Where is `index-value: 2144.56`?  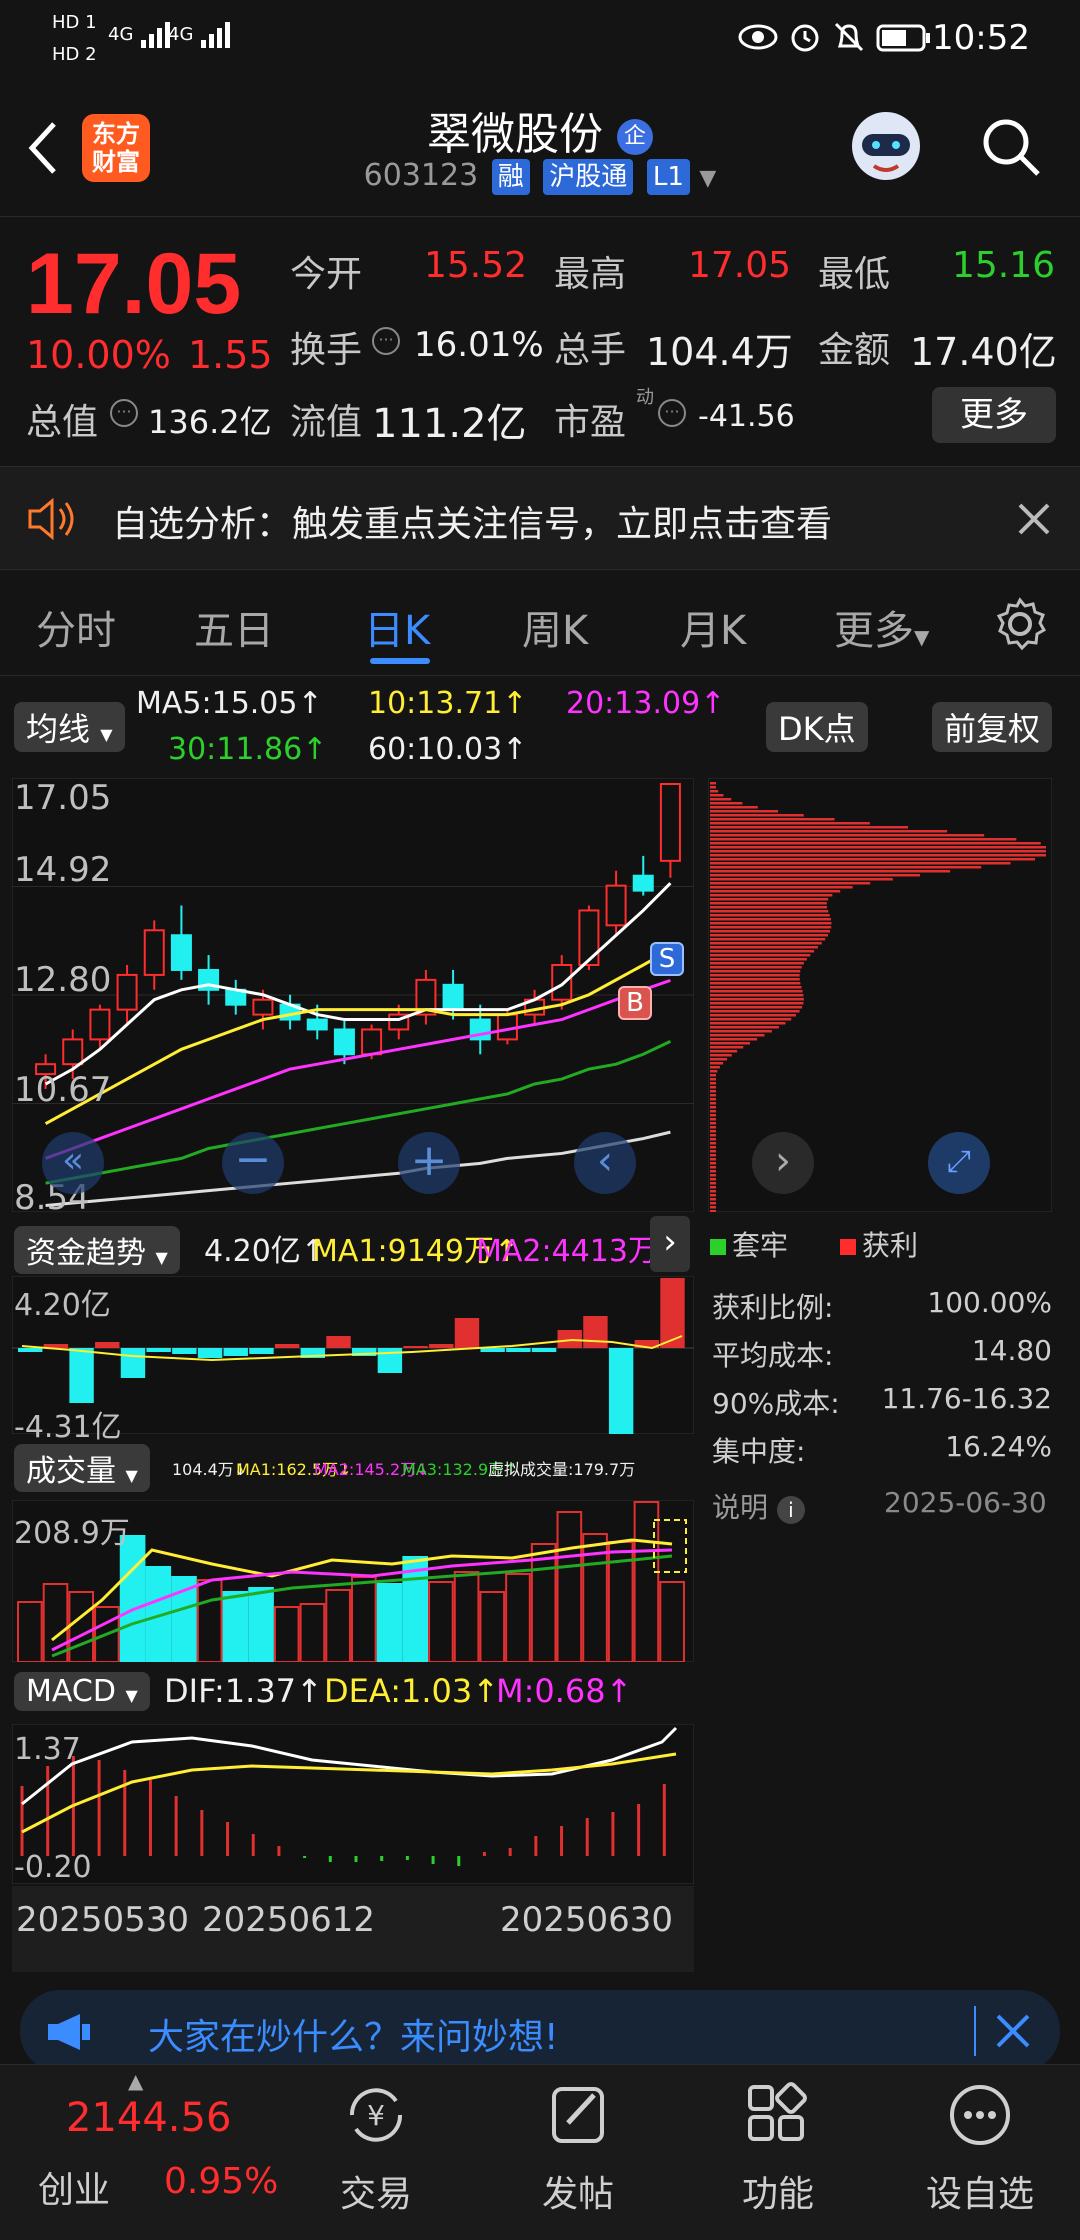 index-value: 2144.56 is located at coordinates (148, 2118).